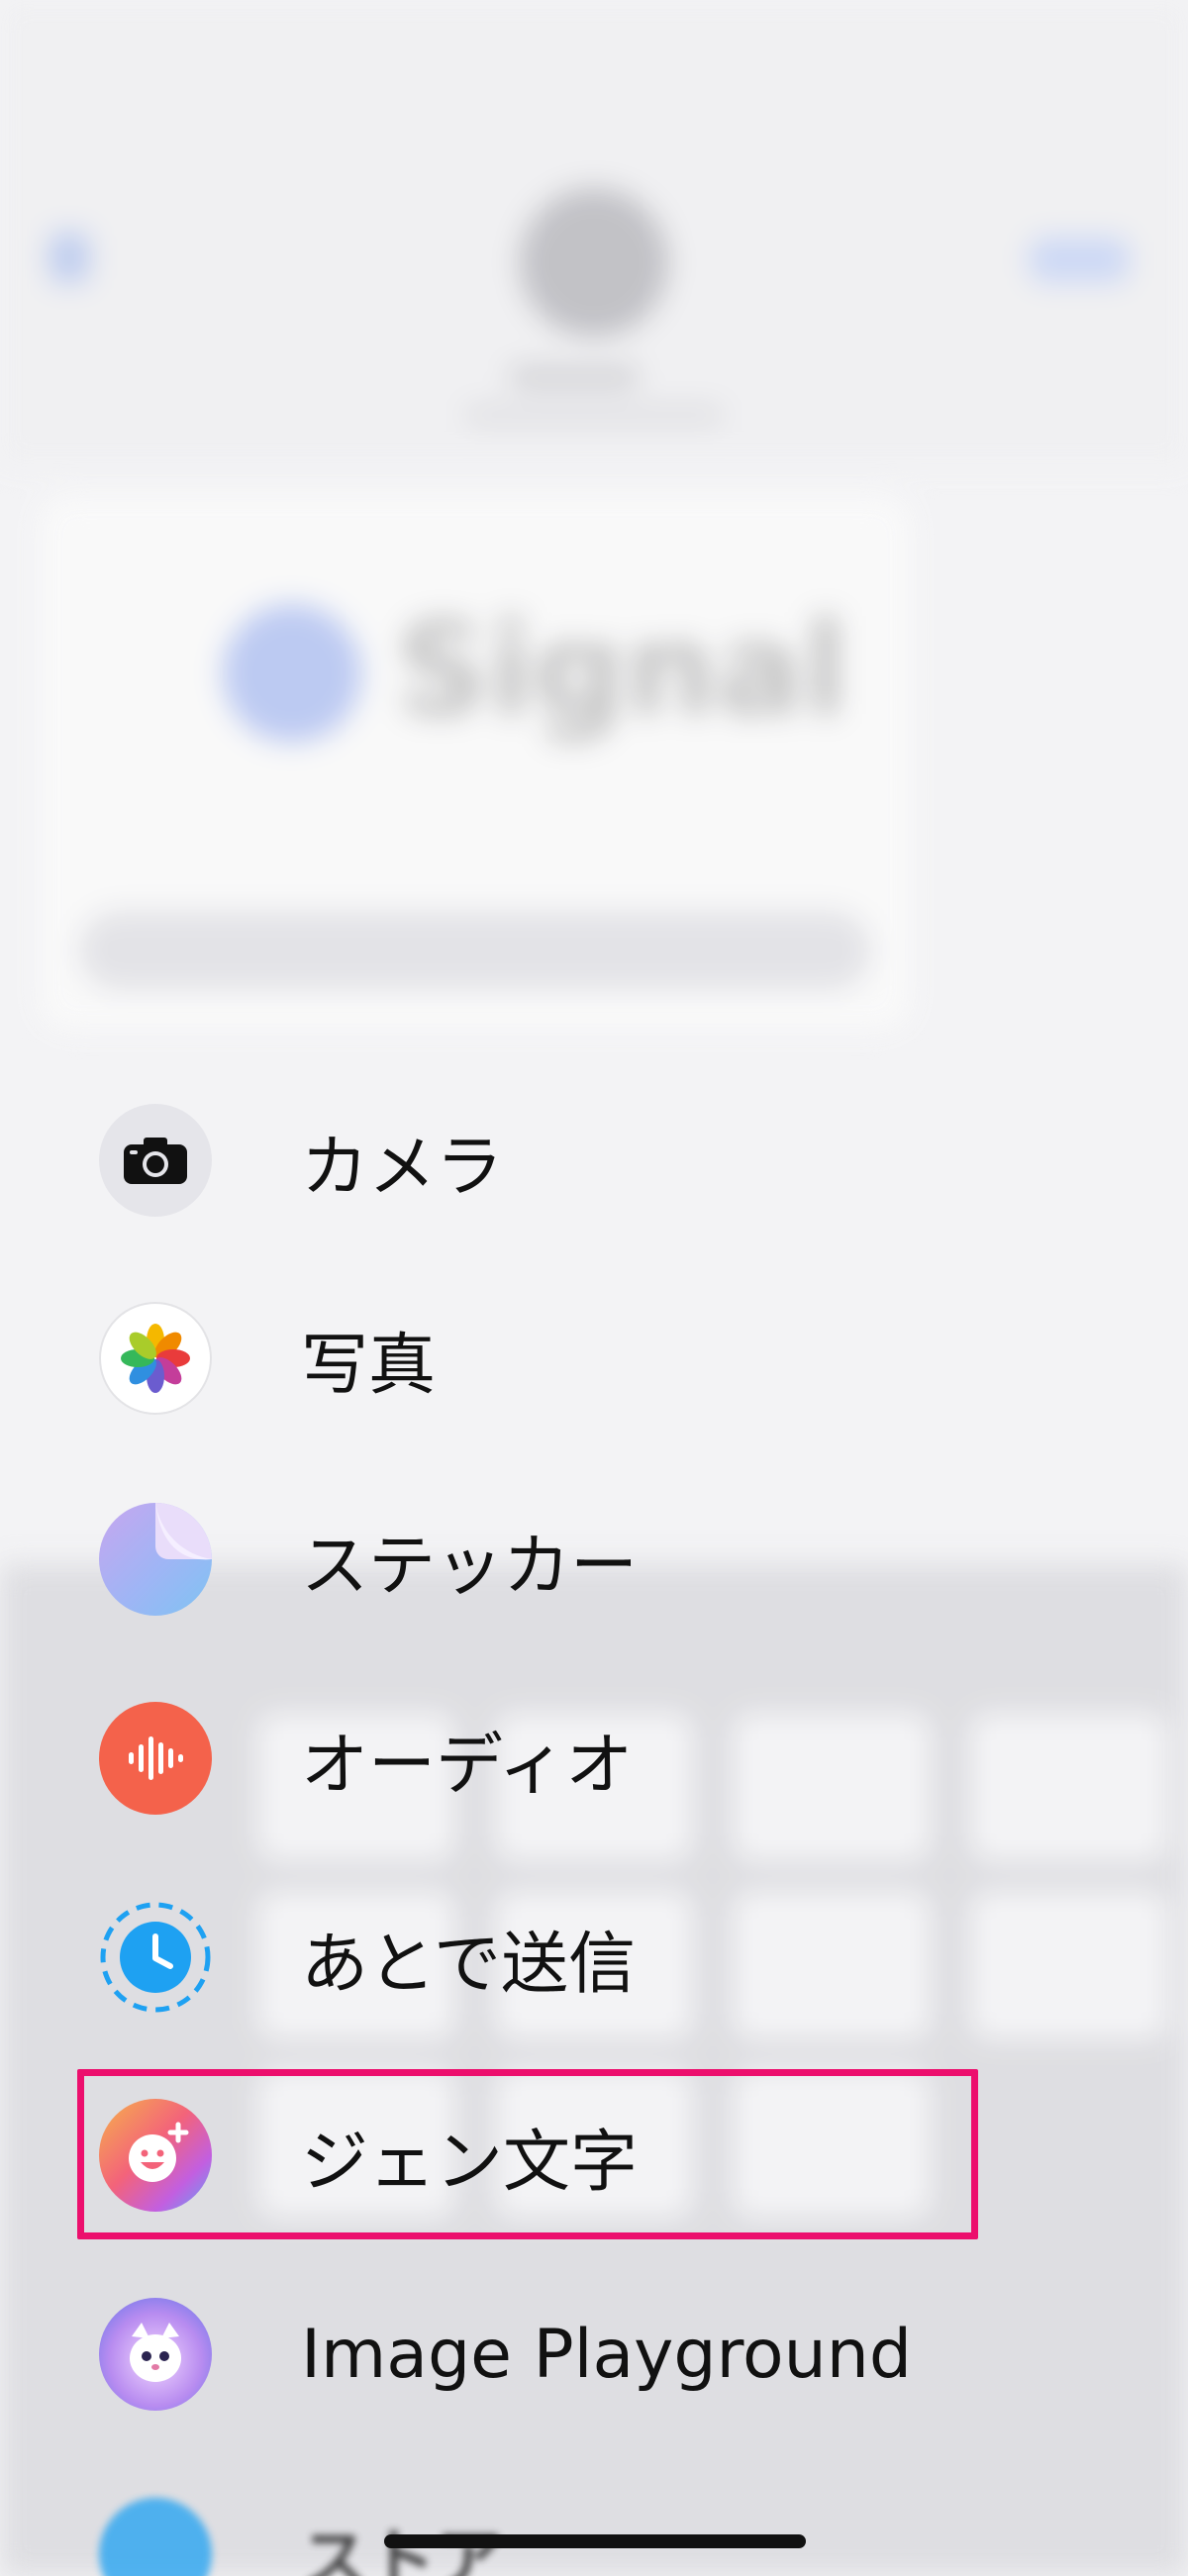 The height and width of the screenshot is (2576, 1188). I want to click on highlight-box, so click(528, 2154).